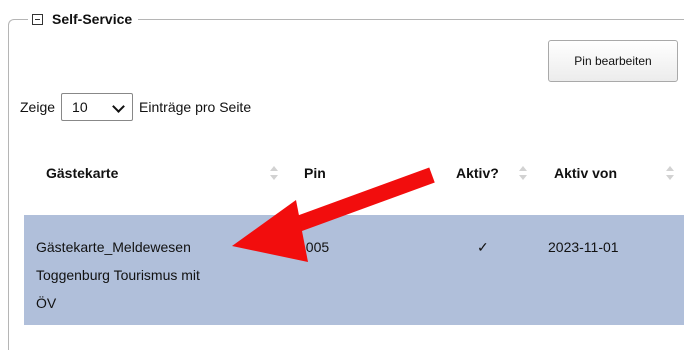  I want to click on page-length-select: 10, so click(97, 107).